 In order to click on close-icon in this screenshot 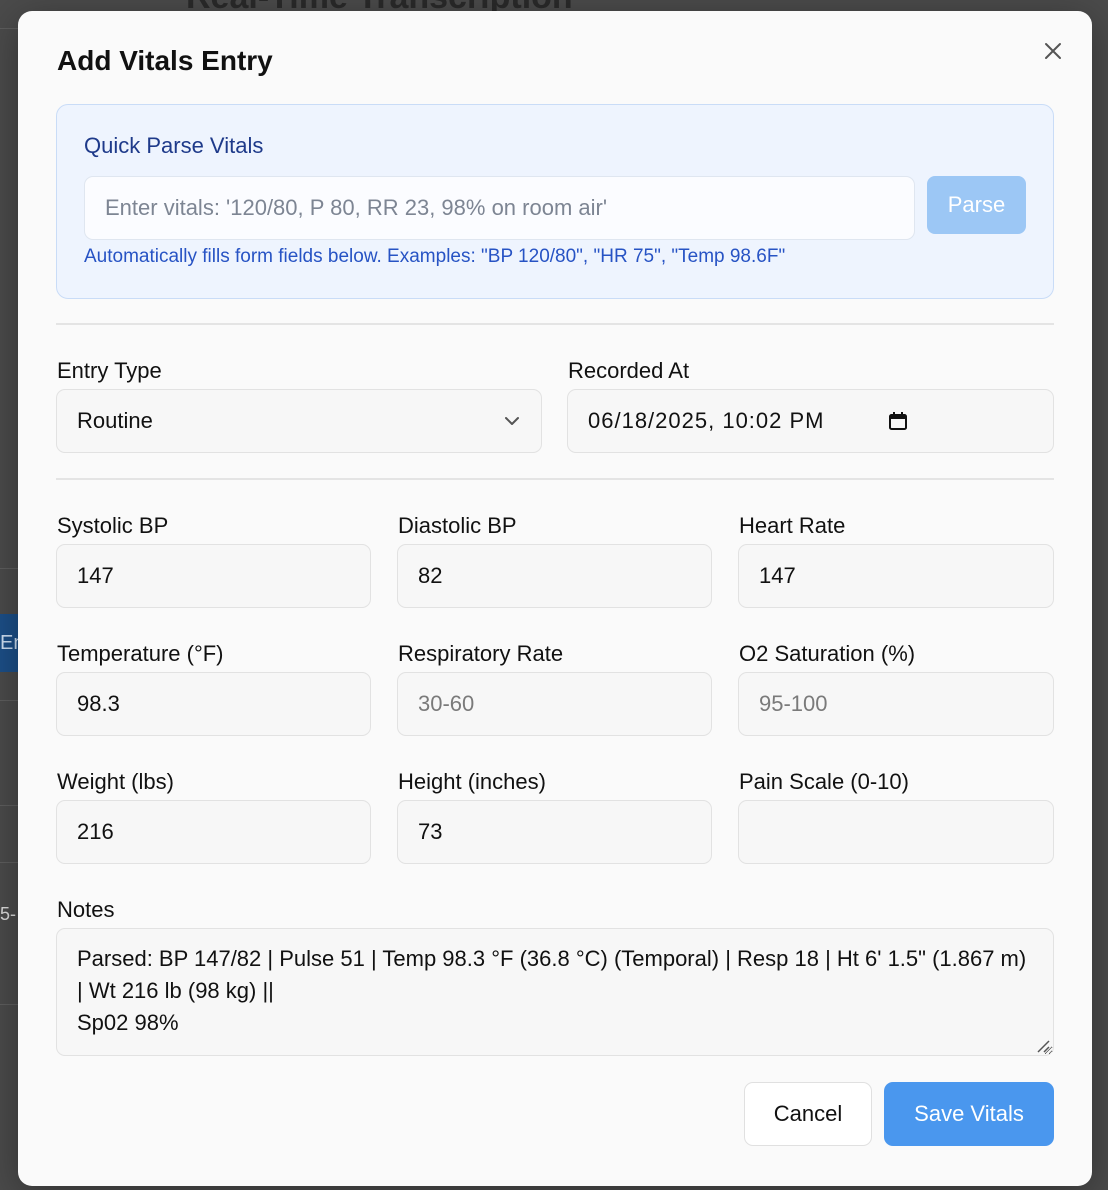, I will do `click(1053, 51)`.